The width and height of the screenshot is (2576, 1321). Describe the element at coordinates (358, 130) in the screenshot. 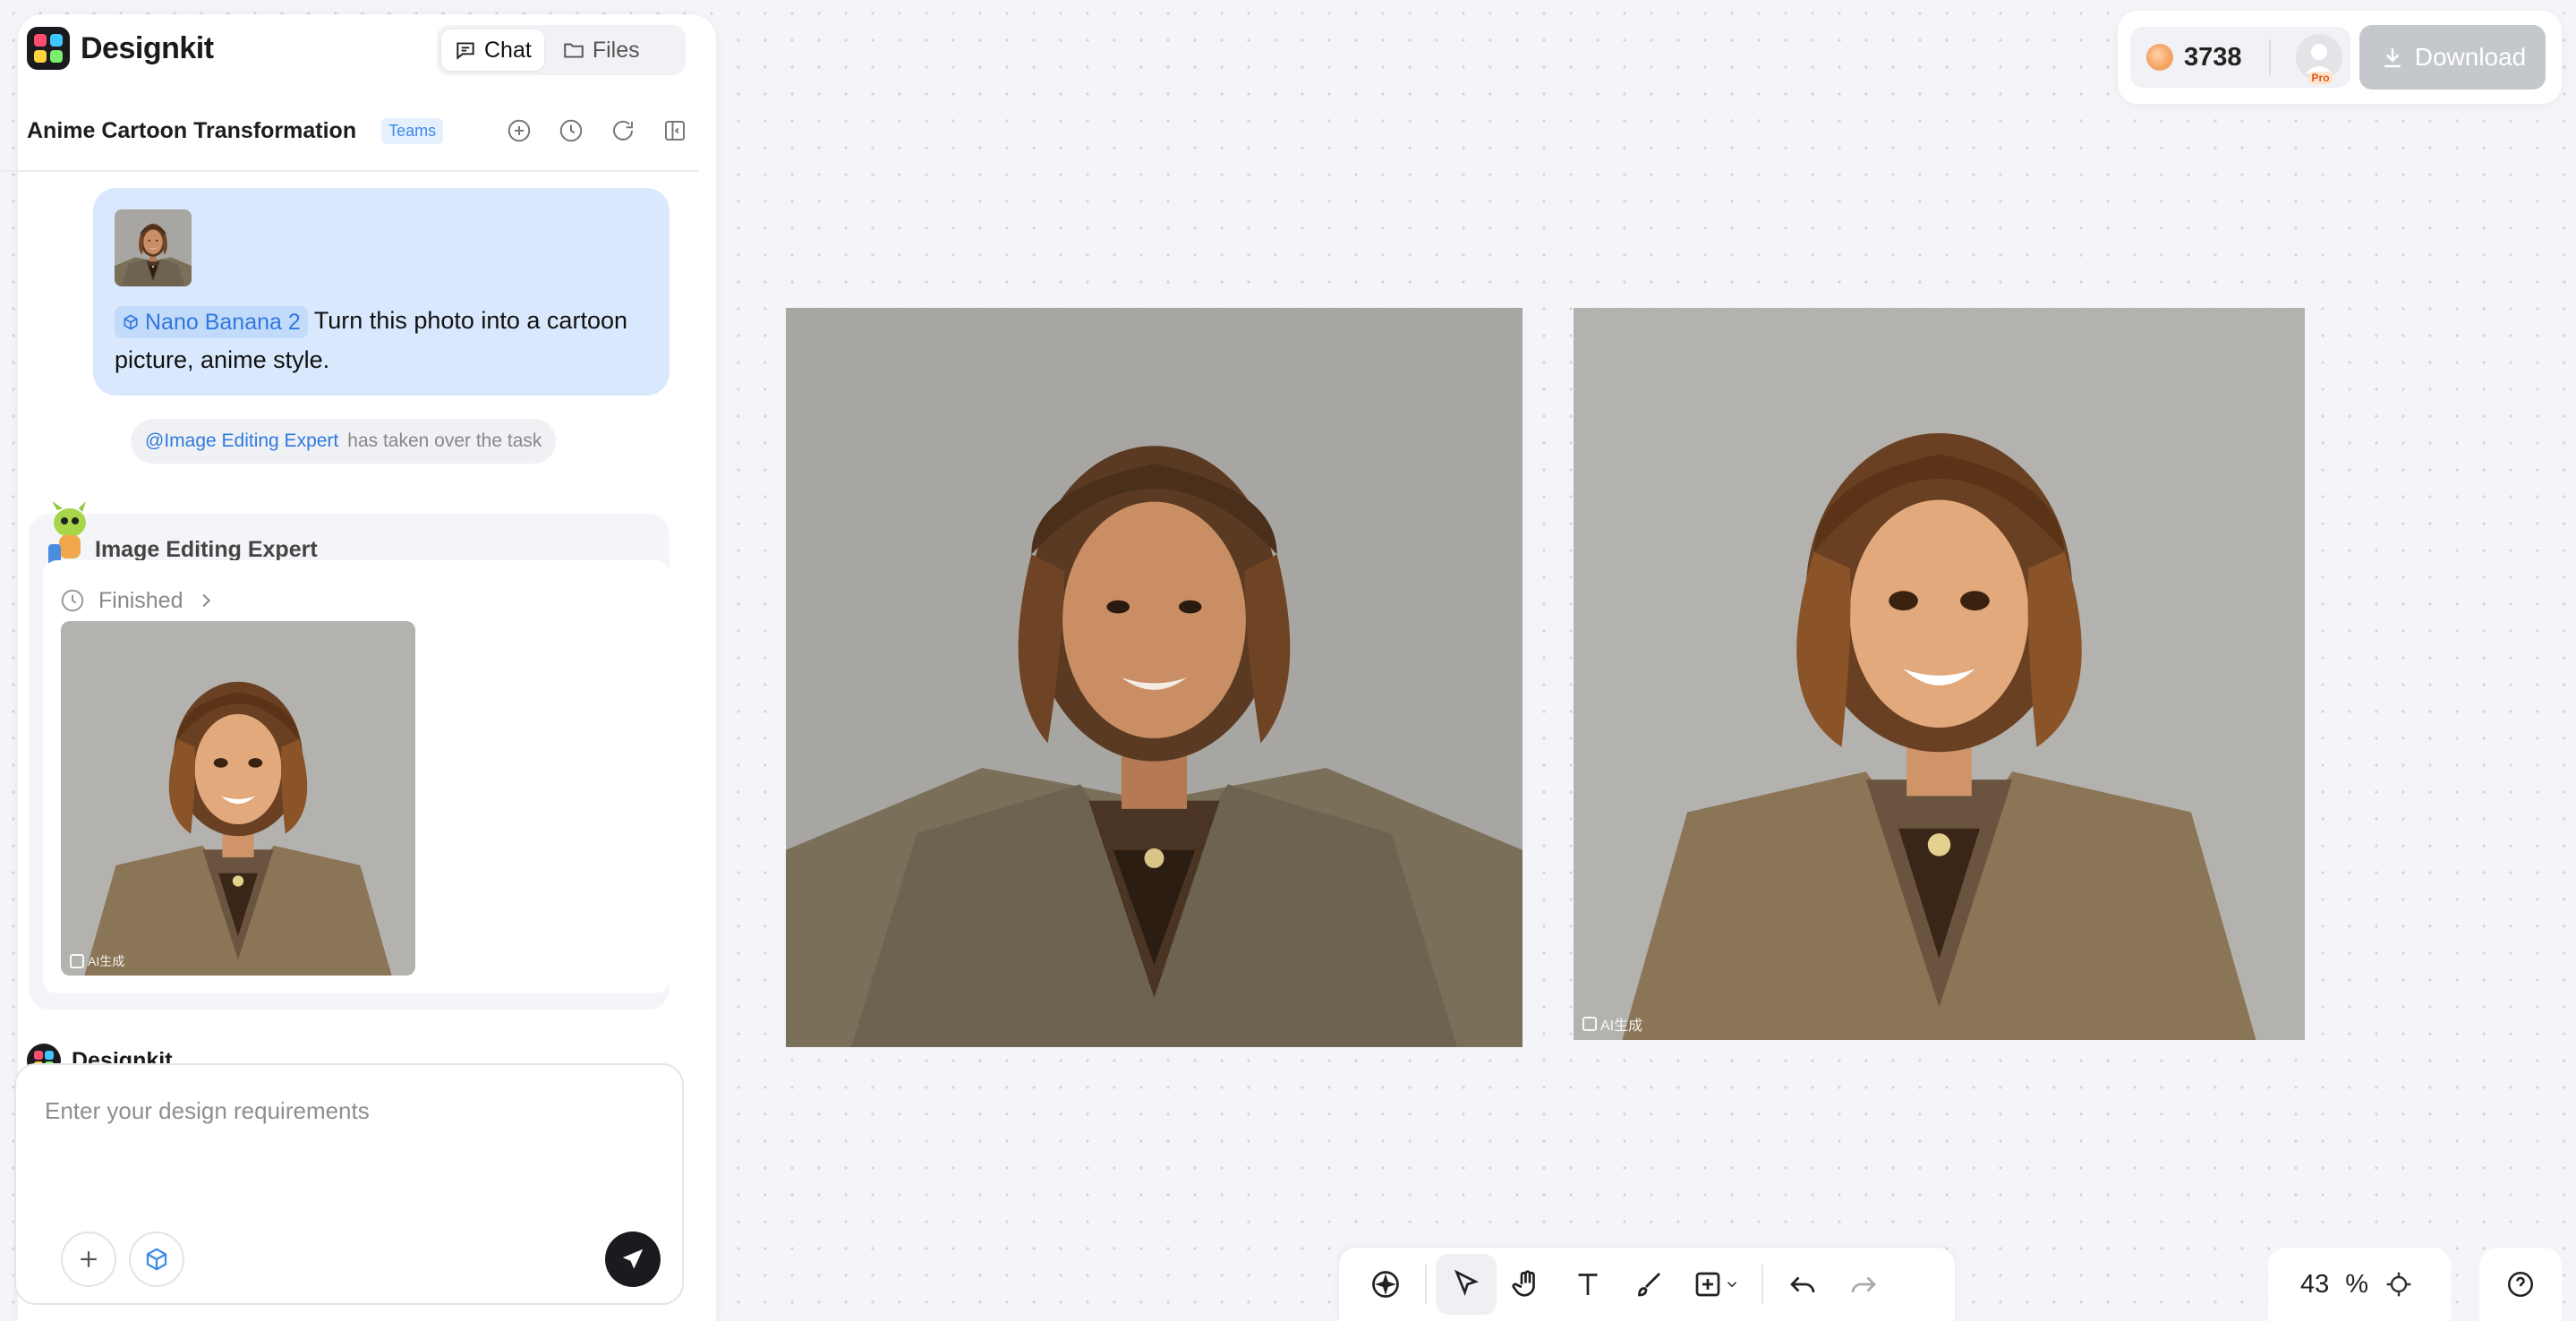

I see `conversation-header: Anime Cartoon Transformation Teams` at that location.